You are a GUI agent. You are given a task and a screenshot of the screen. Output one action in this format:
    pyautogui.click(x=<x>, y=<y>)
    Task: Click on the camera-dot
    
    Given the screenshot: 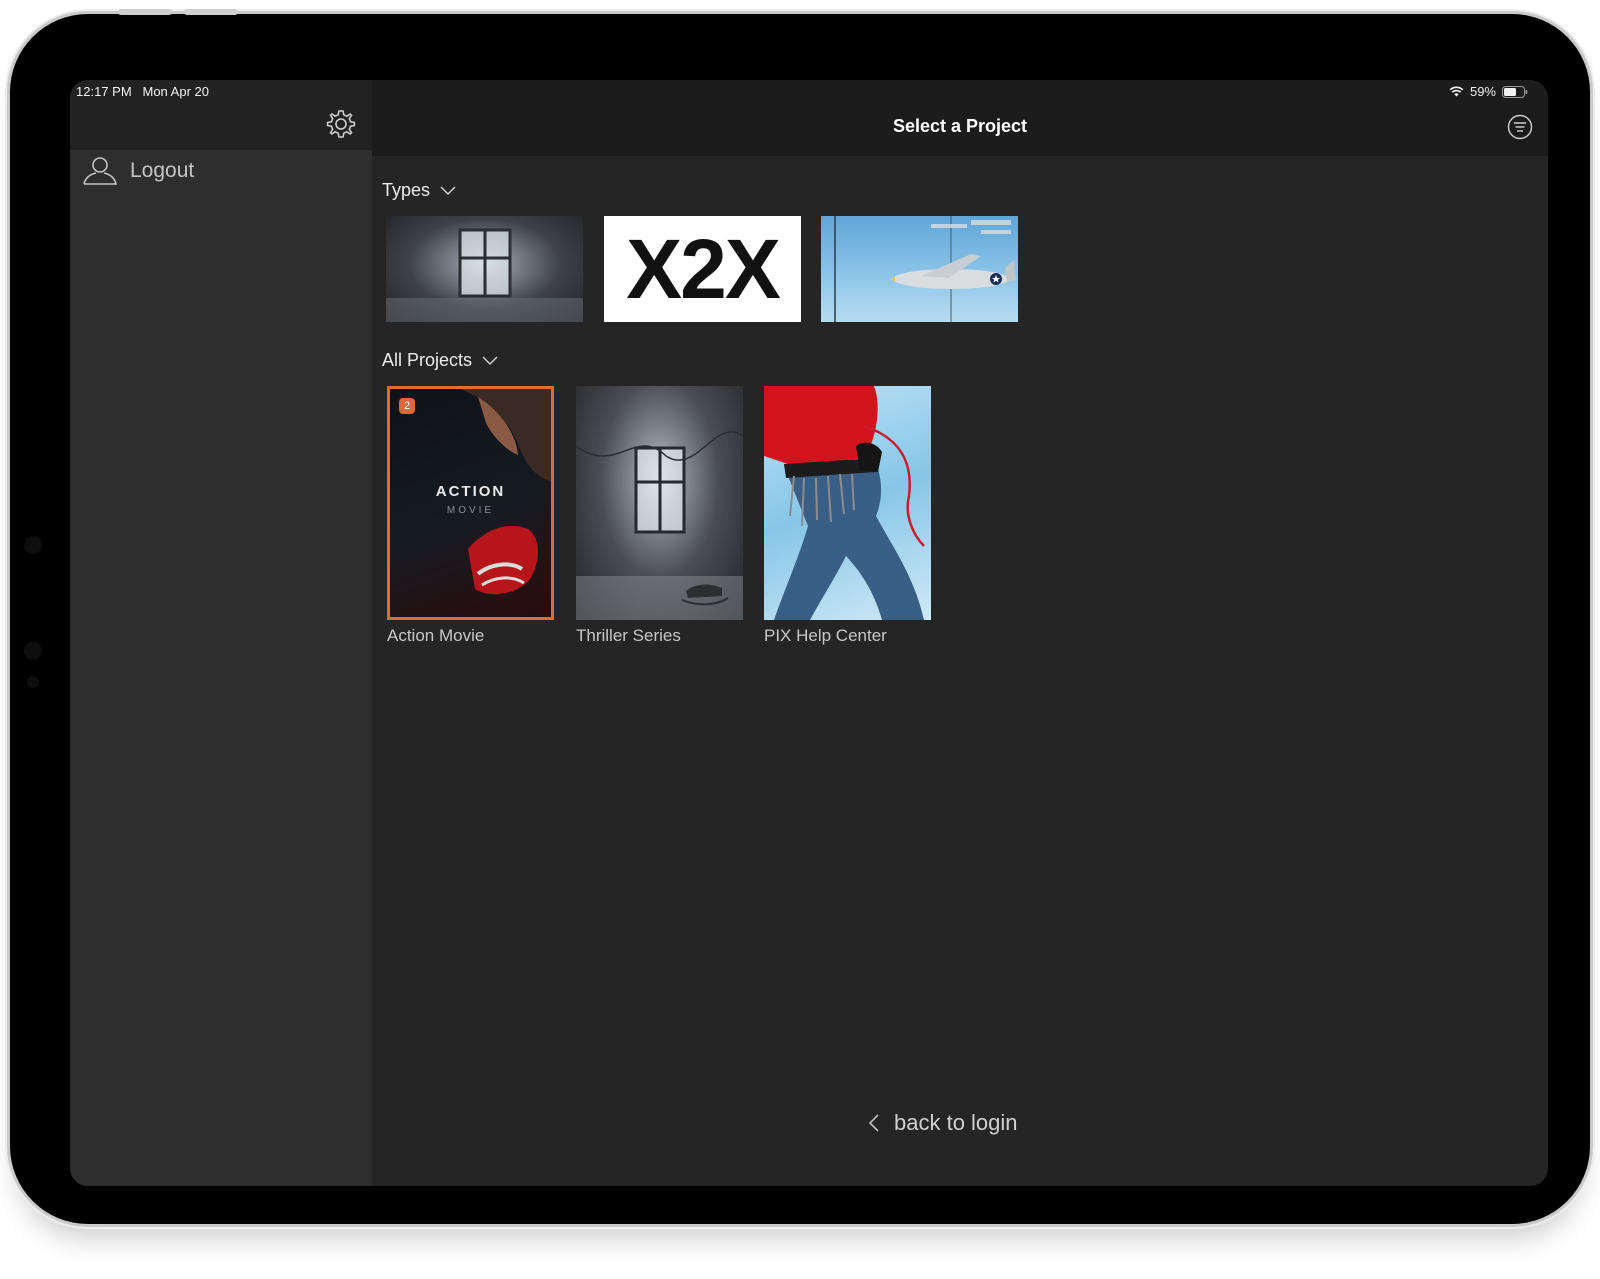 What is the action you would take?
    pyautogui.click(x=33, y=545)
    